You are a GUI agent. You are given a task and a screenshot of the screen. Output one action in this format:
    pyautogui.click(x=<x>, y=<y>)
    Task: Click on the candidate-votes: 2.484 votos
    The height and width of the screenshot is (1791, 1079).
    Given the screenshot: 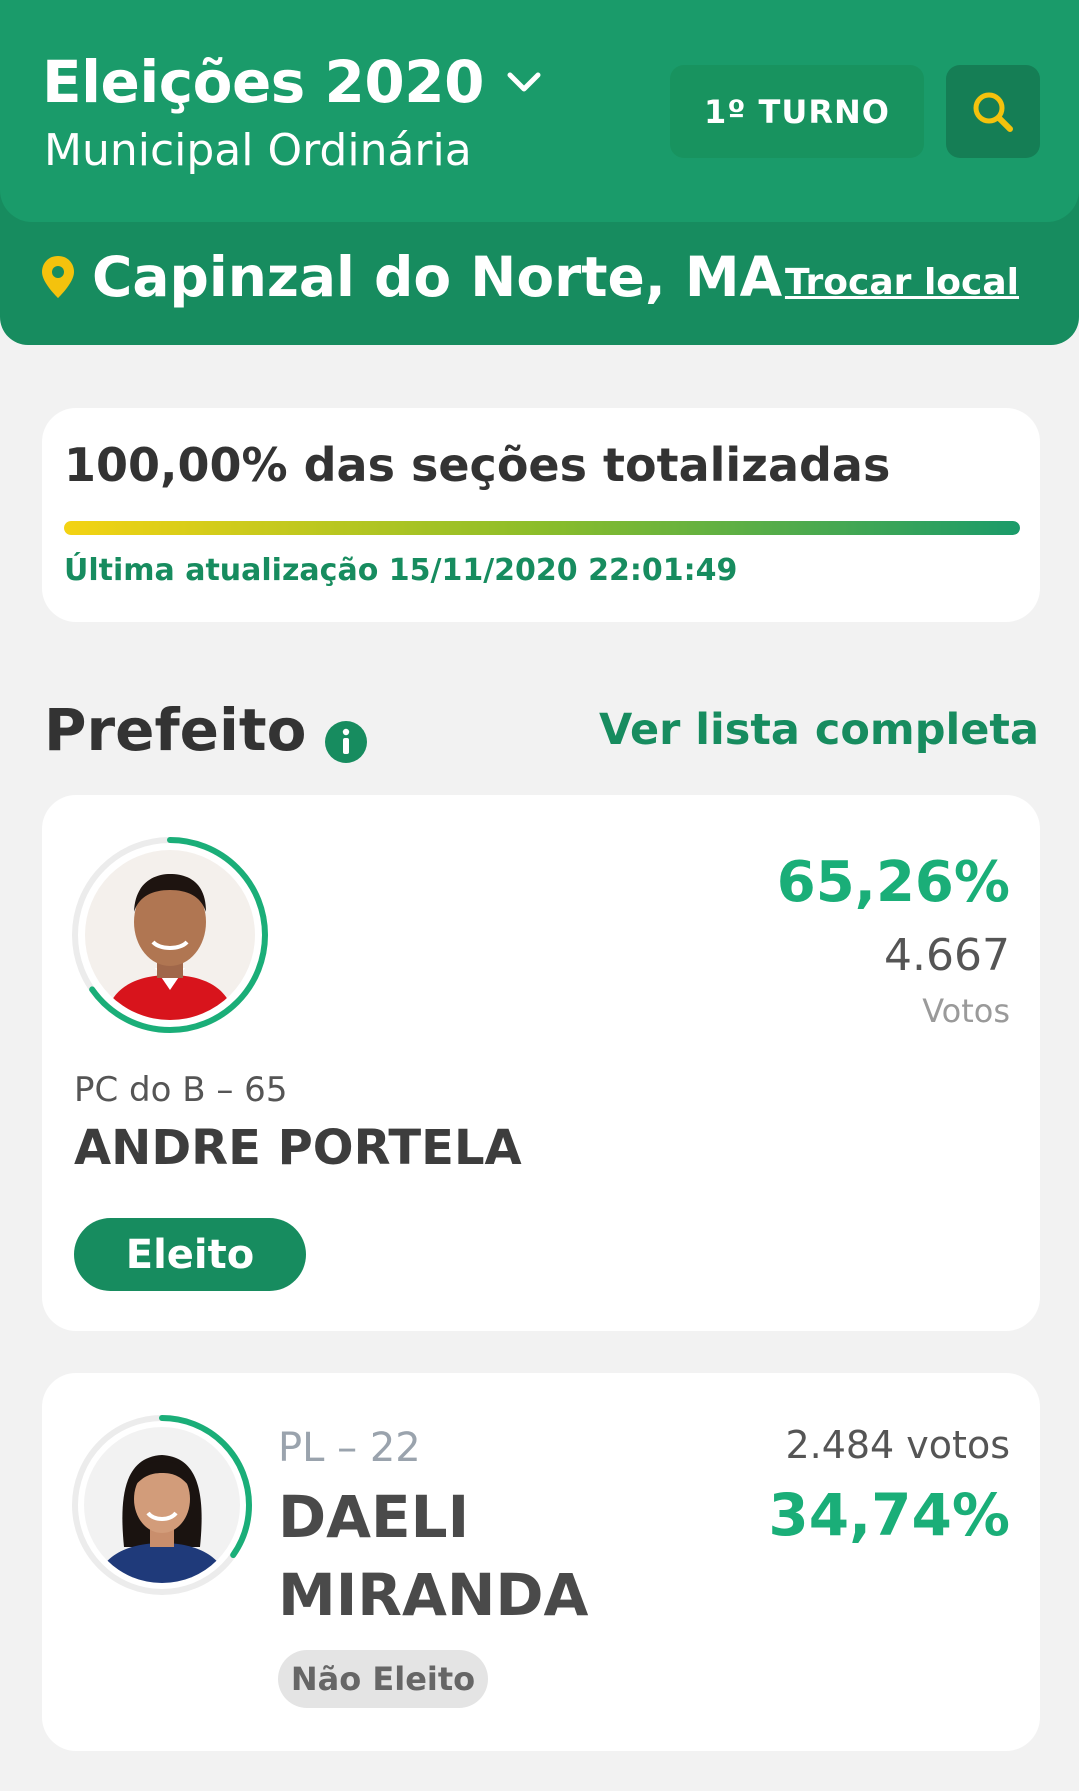 What is the action you would take?
    pyautogui.click(x=897, y=1445)
    